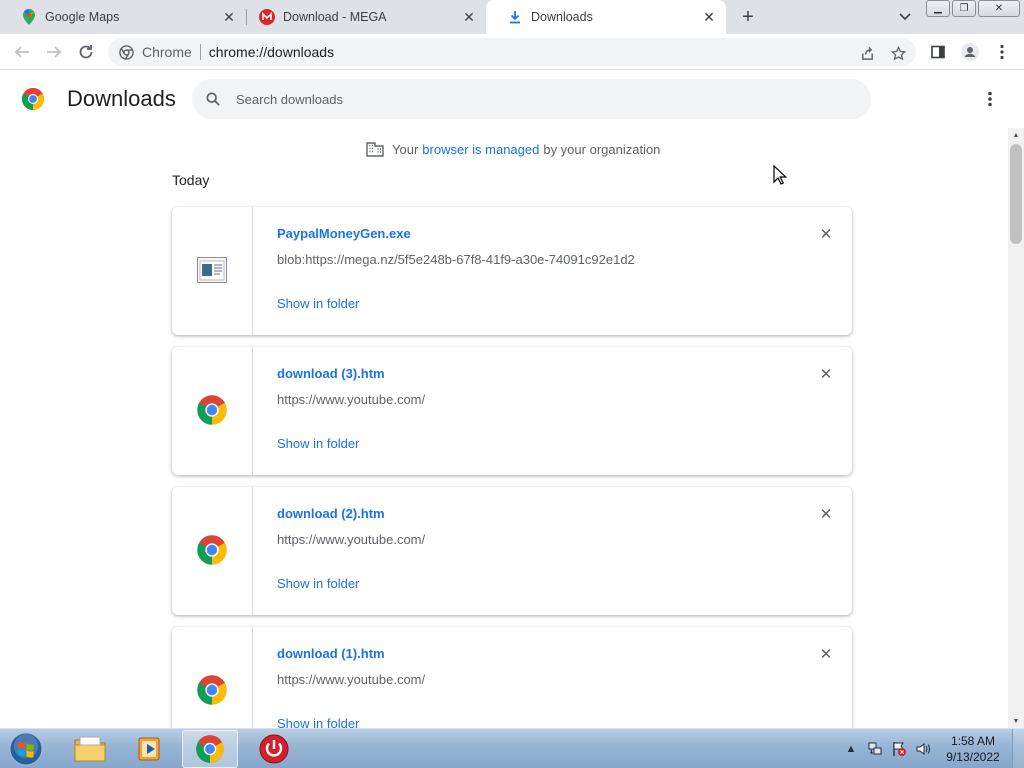 Image resolution: width=1024 pixels, height=768 pixels. I want to click on profile-button, so click(970, 52).